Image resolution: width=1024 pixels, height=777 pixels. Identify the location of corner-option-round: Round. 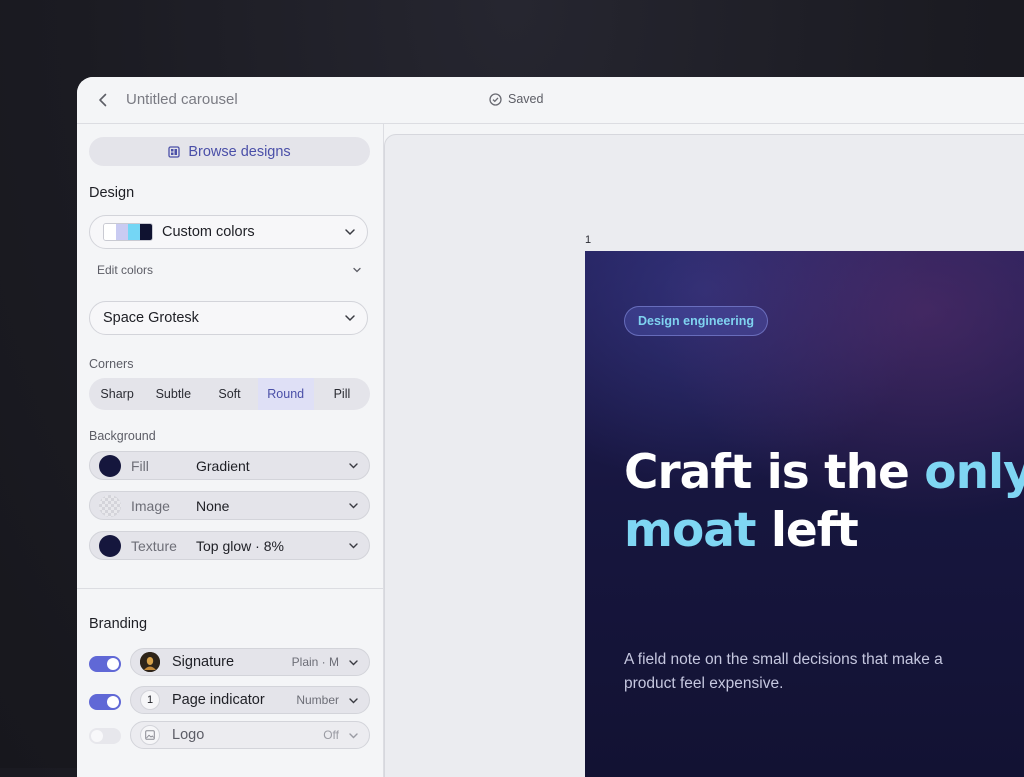
(285, 394).